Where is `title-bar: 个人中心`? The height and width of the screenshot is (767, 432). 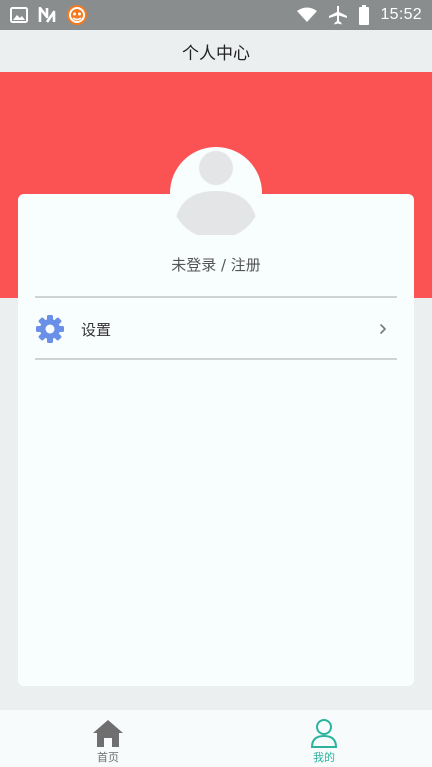 title-bar: 个人中心 is located at coordinates (216, 51).